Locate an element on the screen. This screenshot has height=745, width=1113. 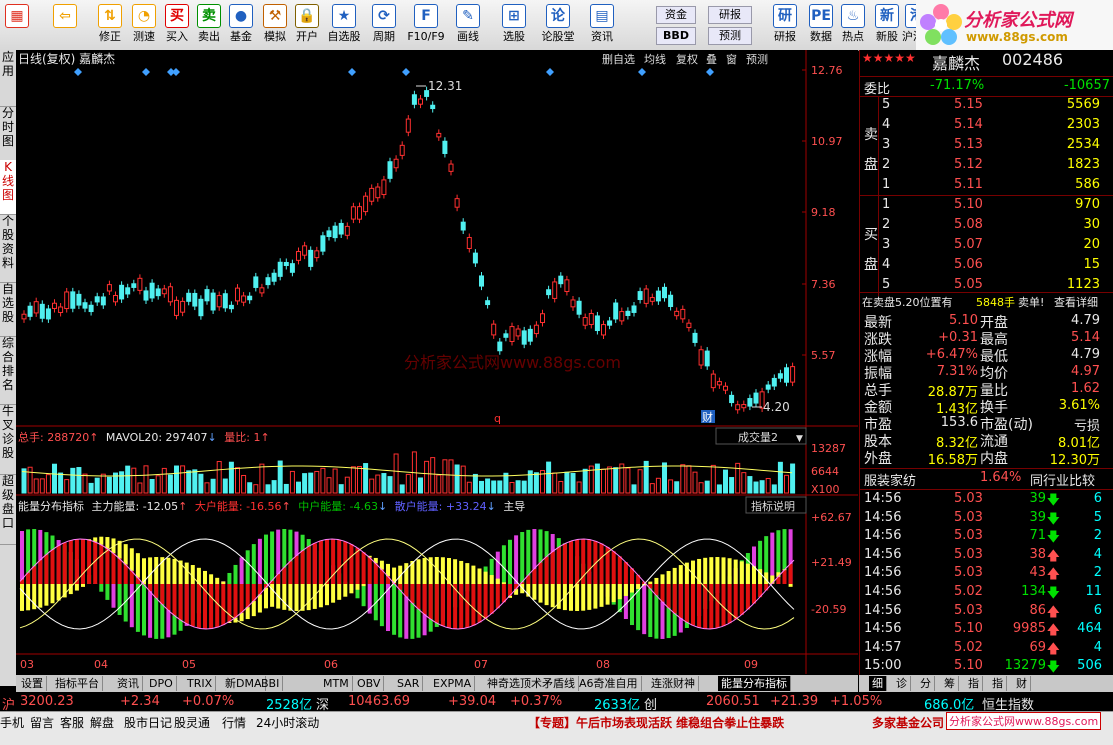
star-board-button: ★自选股 is located at coordinates (344, 25).